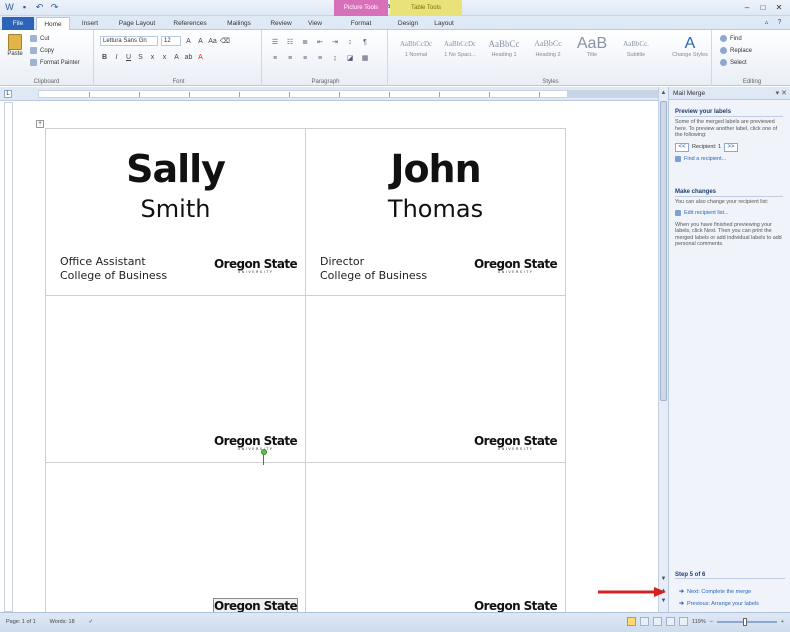  Describe the element at coordinates (91, 622) in the screenshot. I see `proofing-icon: ✓` at that location.